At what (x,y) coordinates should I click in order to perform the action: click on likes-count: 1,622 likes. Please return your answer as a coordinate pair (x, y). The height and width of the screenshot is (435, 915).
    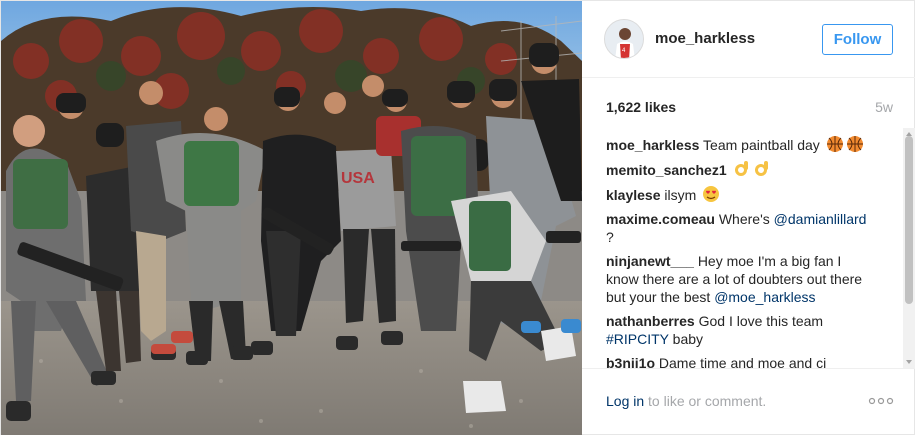
    Looking at the image, I should click on (641, 107).